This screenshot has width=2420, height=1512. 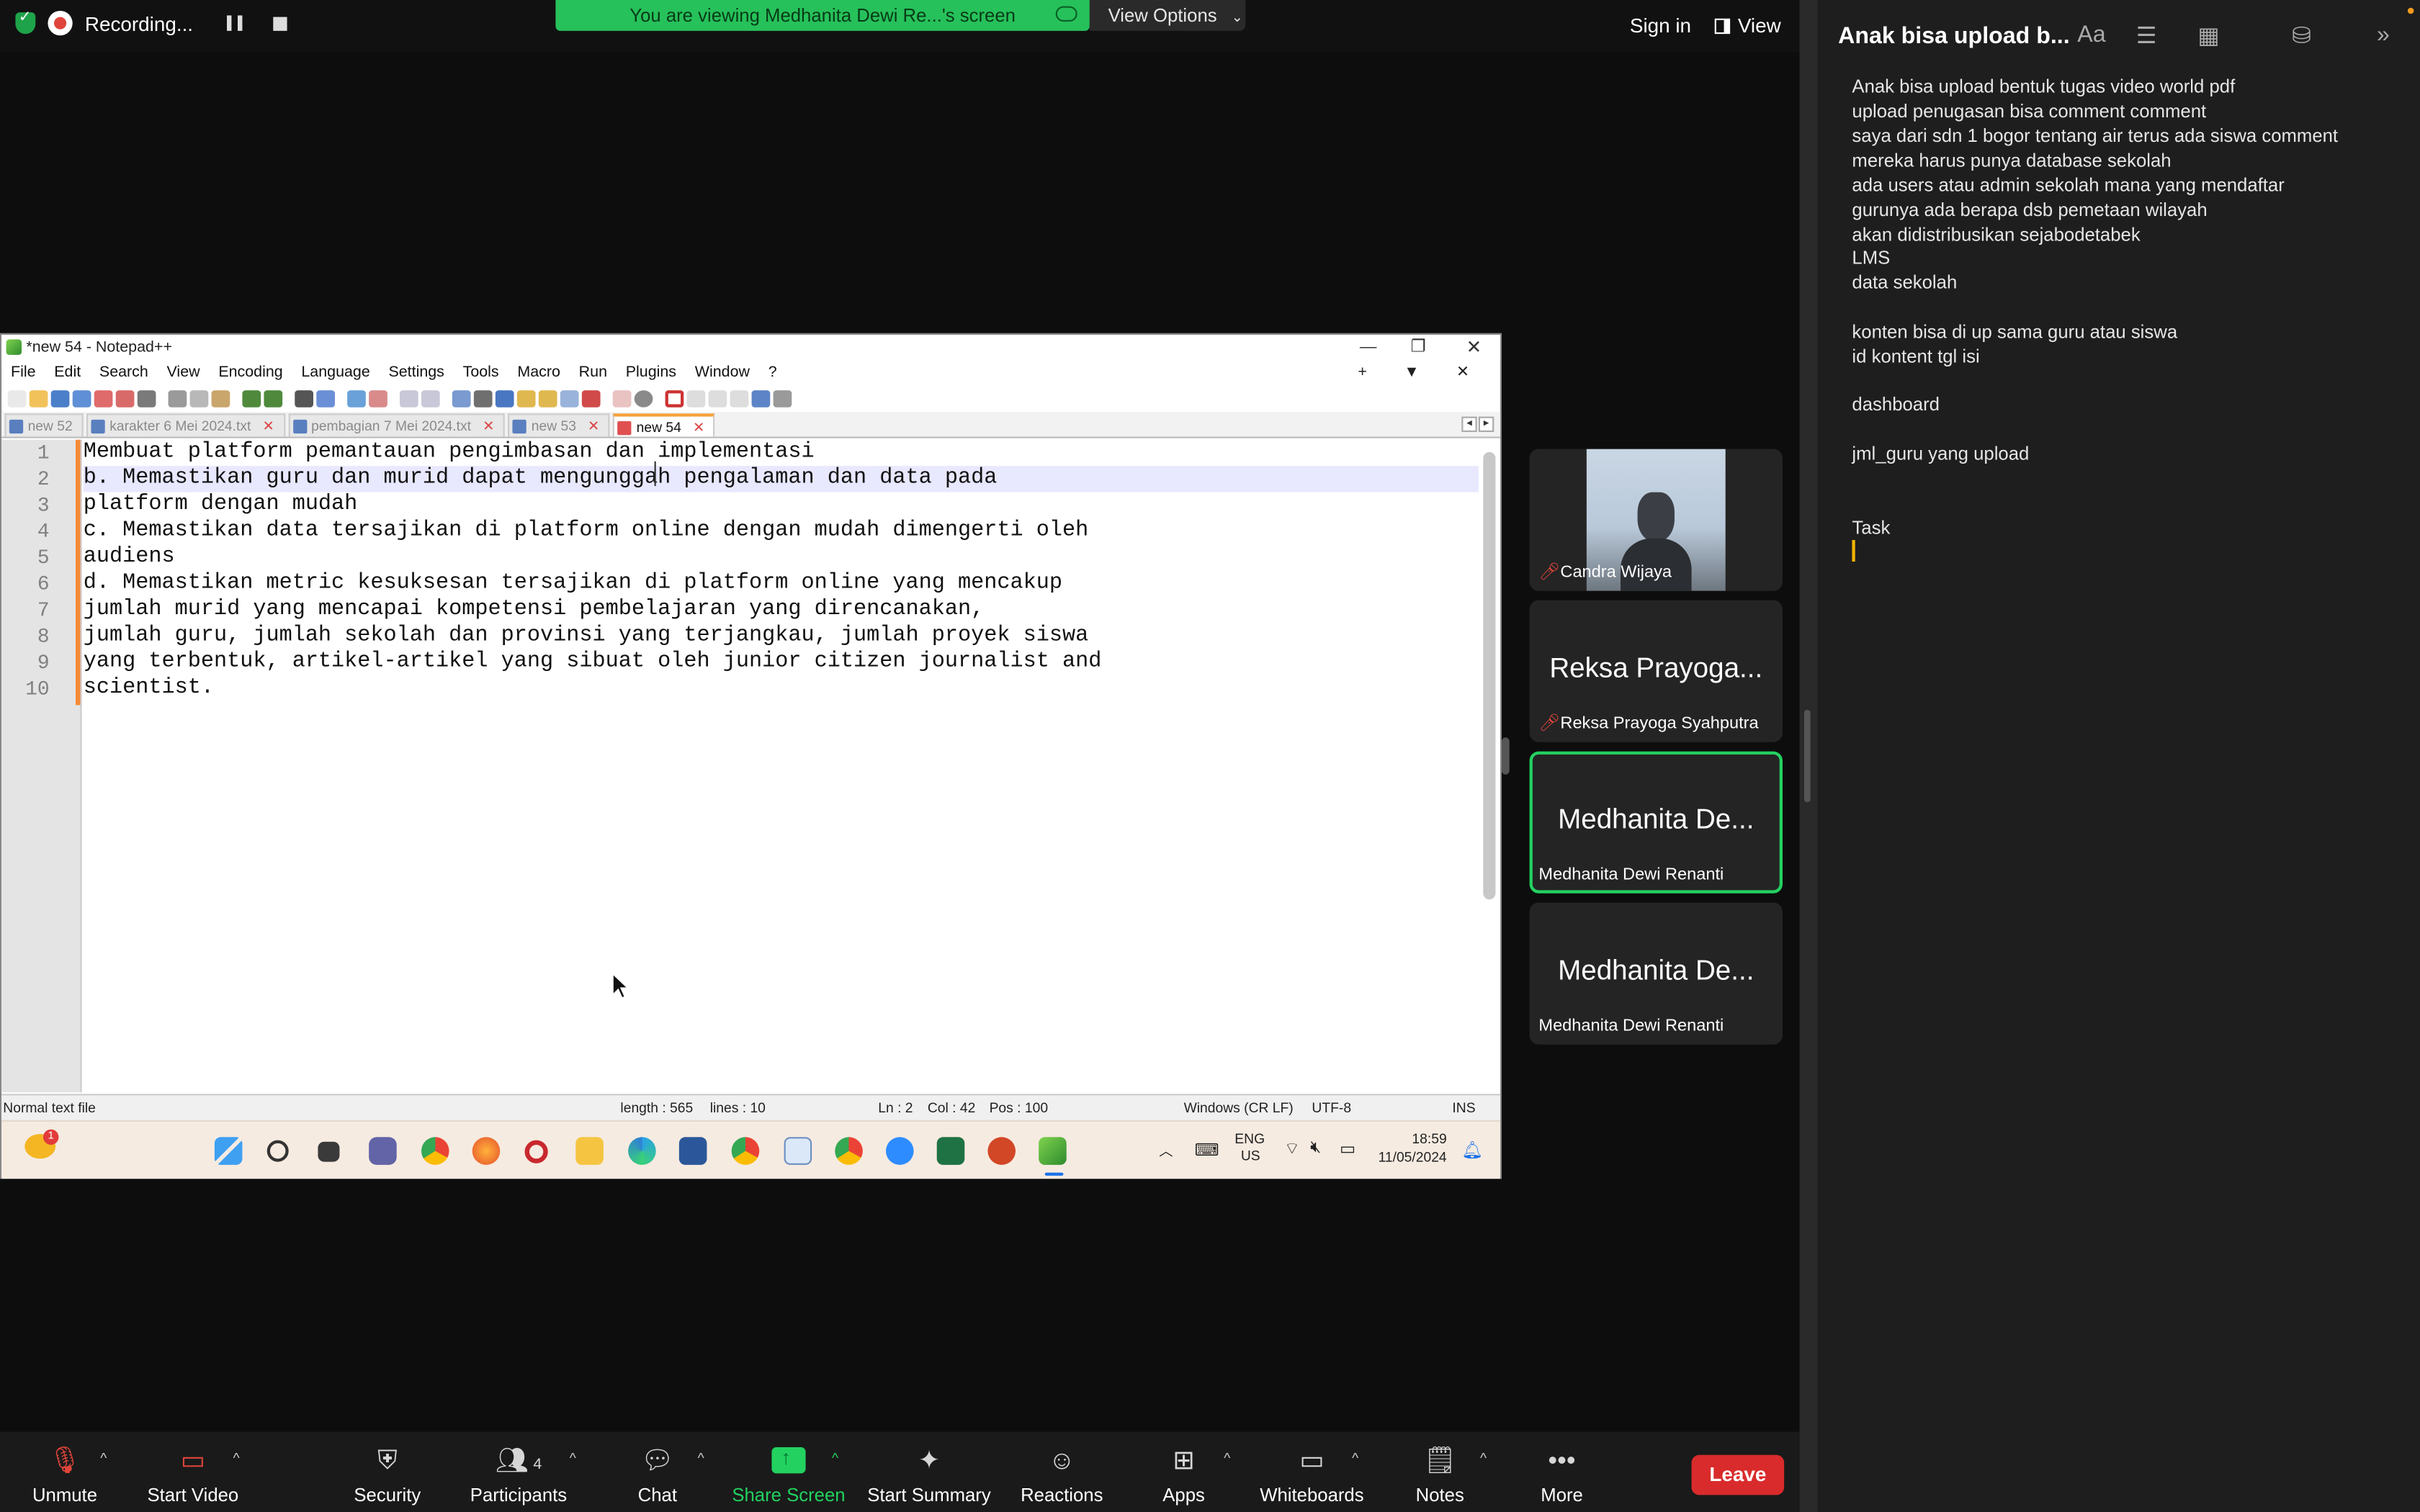 What do you see at coordinates (103, 1457) in the screenshot?
I see `audio-options-chevron-icon: ^` at bounding box center [103, 1457].